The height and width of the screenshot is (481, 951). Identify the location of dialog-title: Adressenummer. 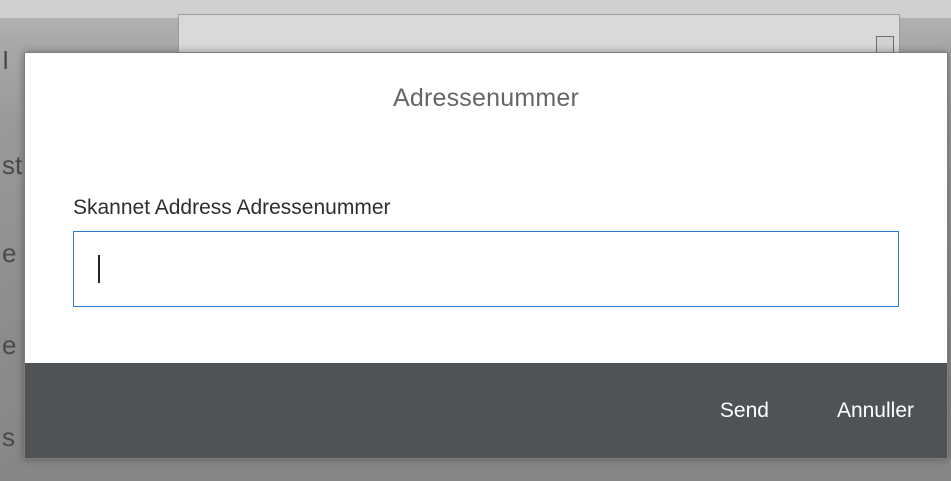
(486, 97).